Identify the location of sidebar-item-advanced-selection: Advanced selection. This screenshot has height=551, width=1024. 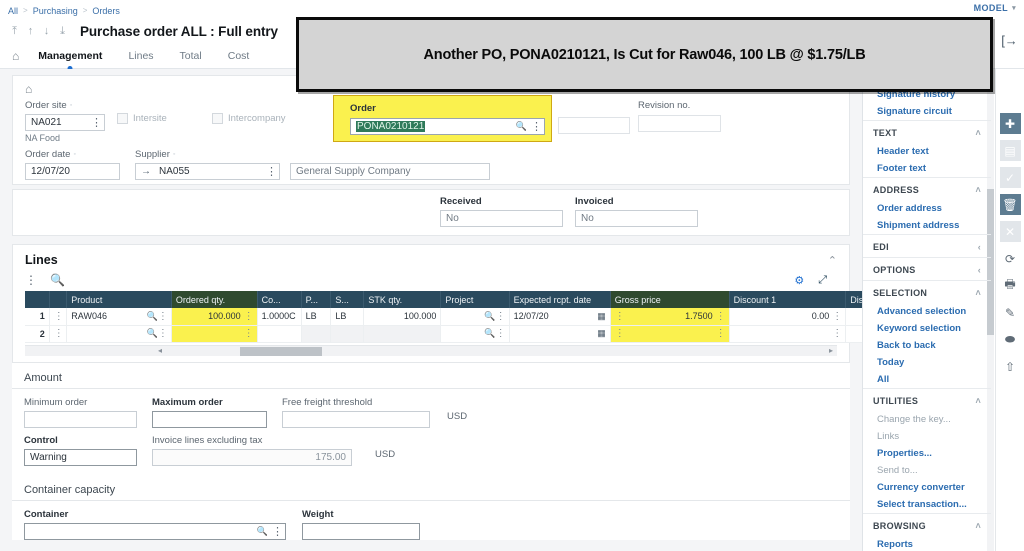
(927, 311).